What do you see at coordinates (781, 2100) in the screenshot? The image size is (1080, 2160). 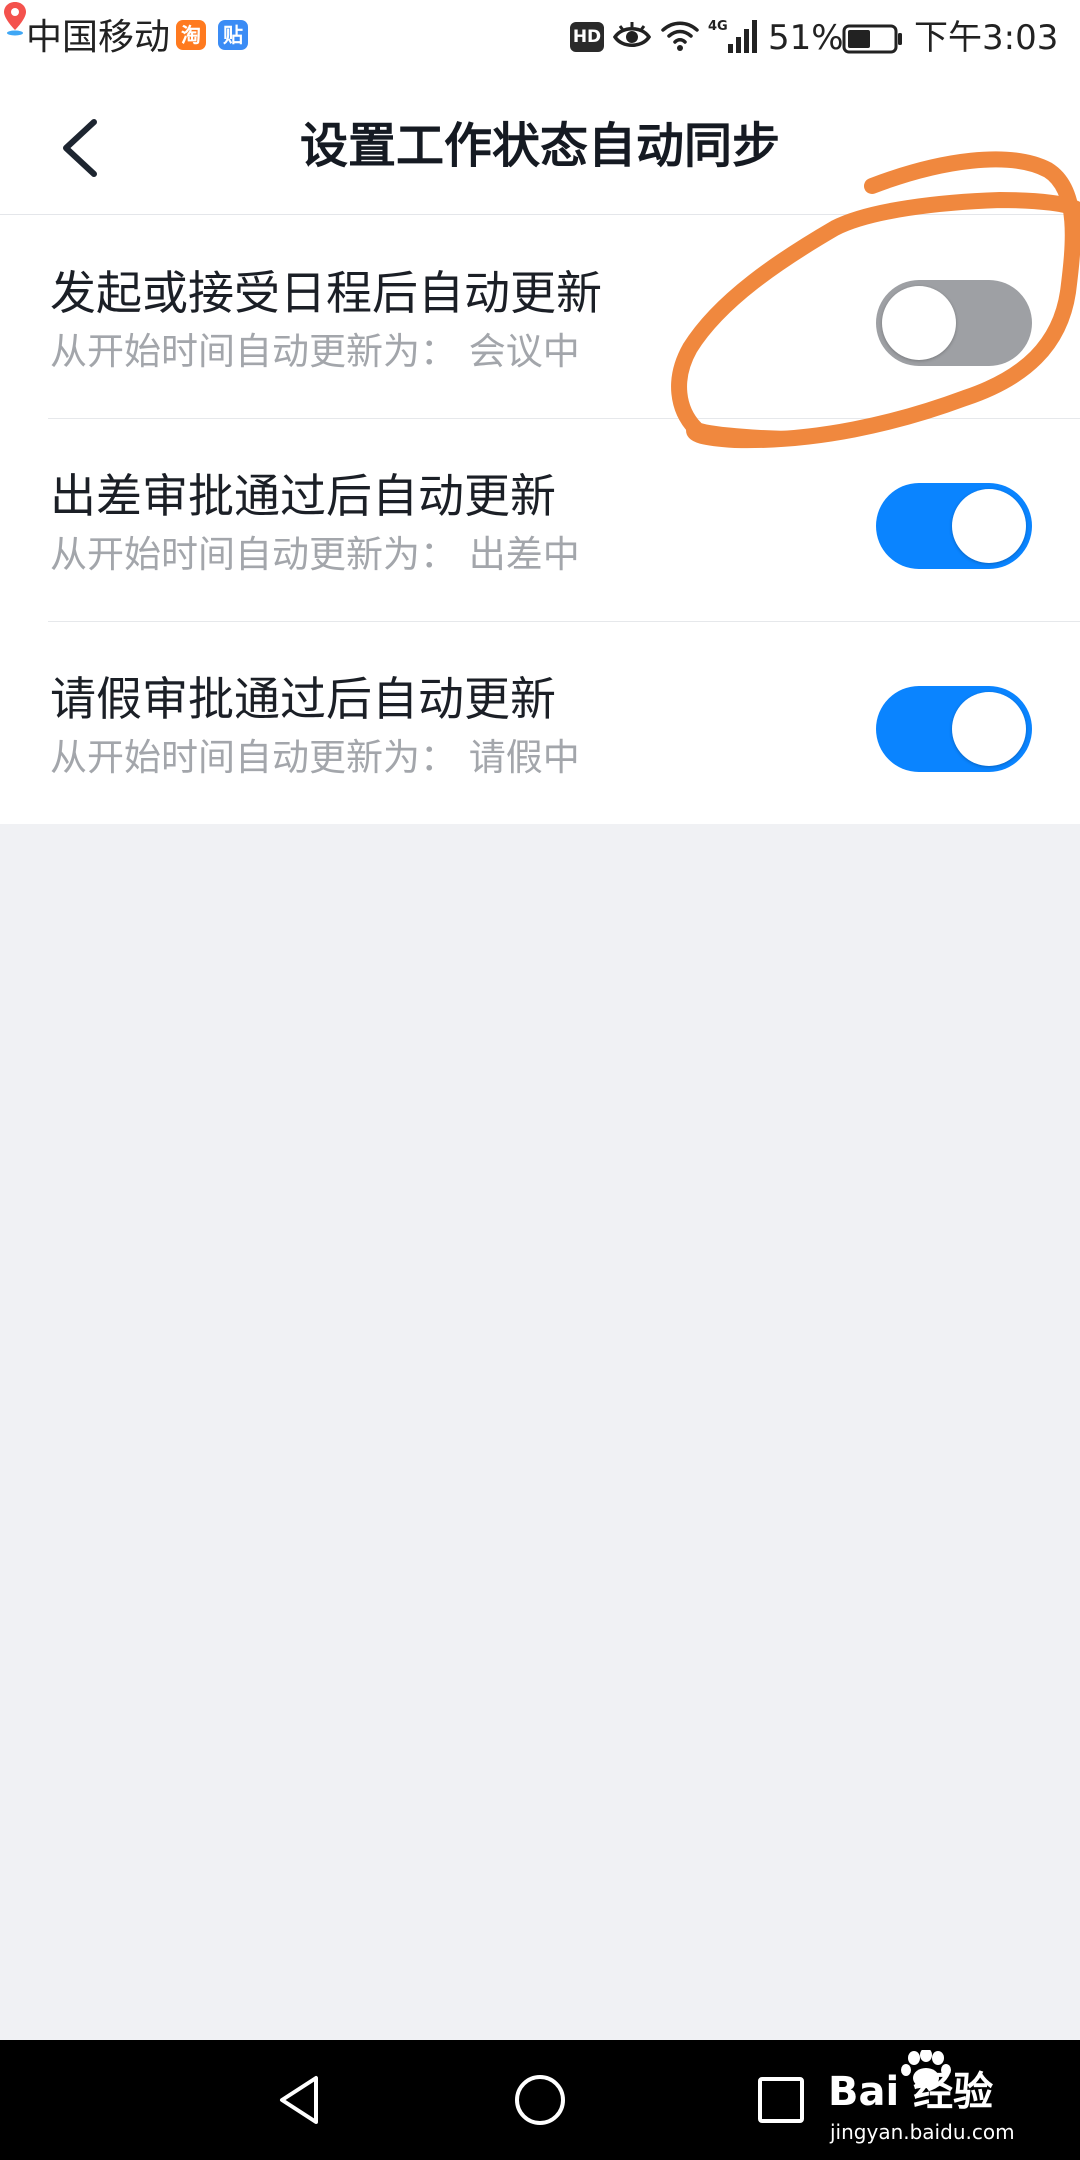 I see `square-recents-icon` at bounding box center [781, 2100].